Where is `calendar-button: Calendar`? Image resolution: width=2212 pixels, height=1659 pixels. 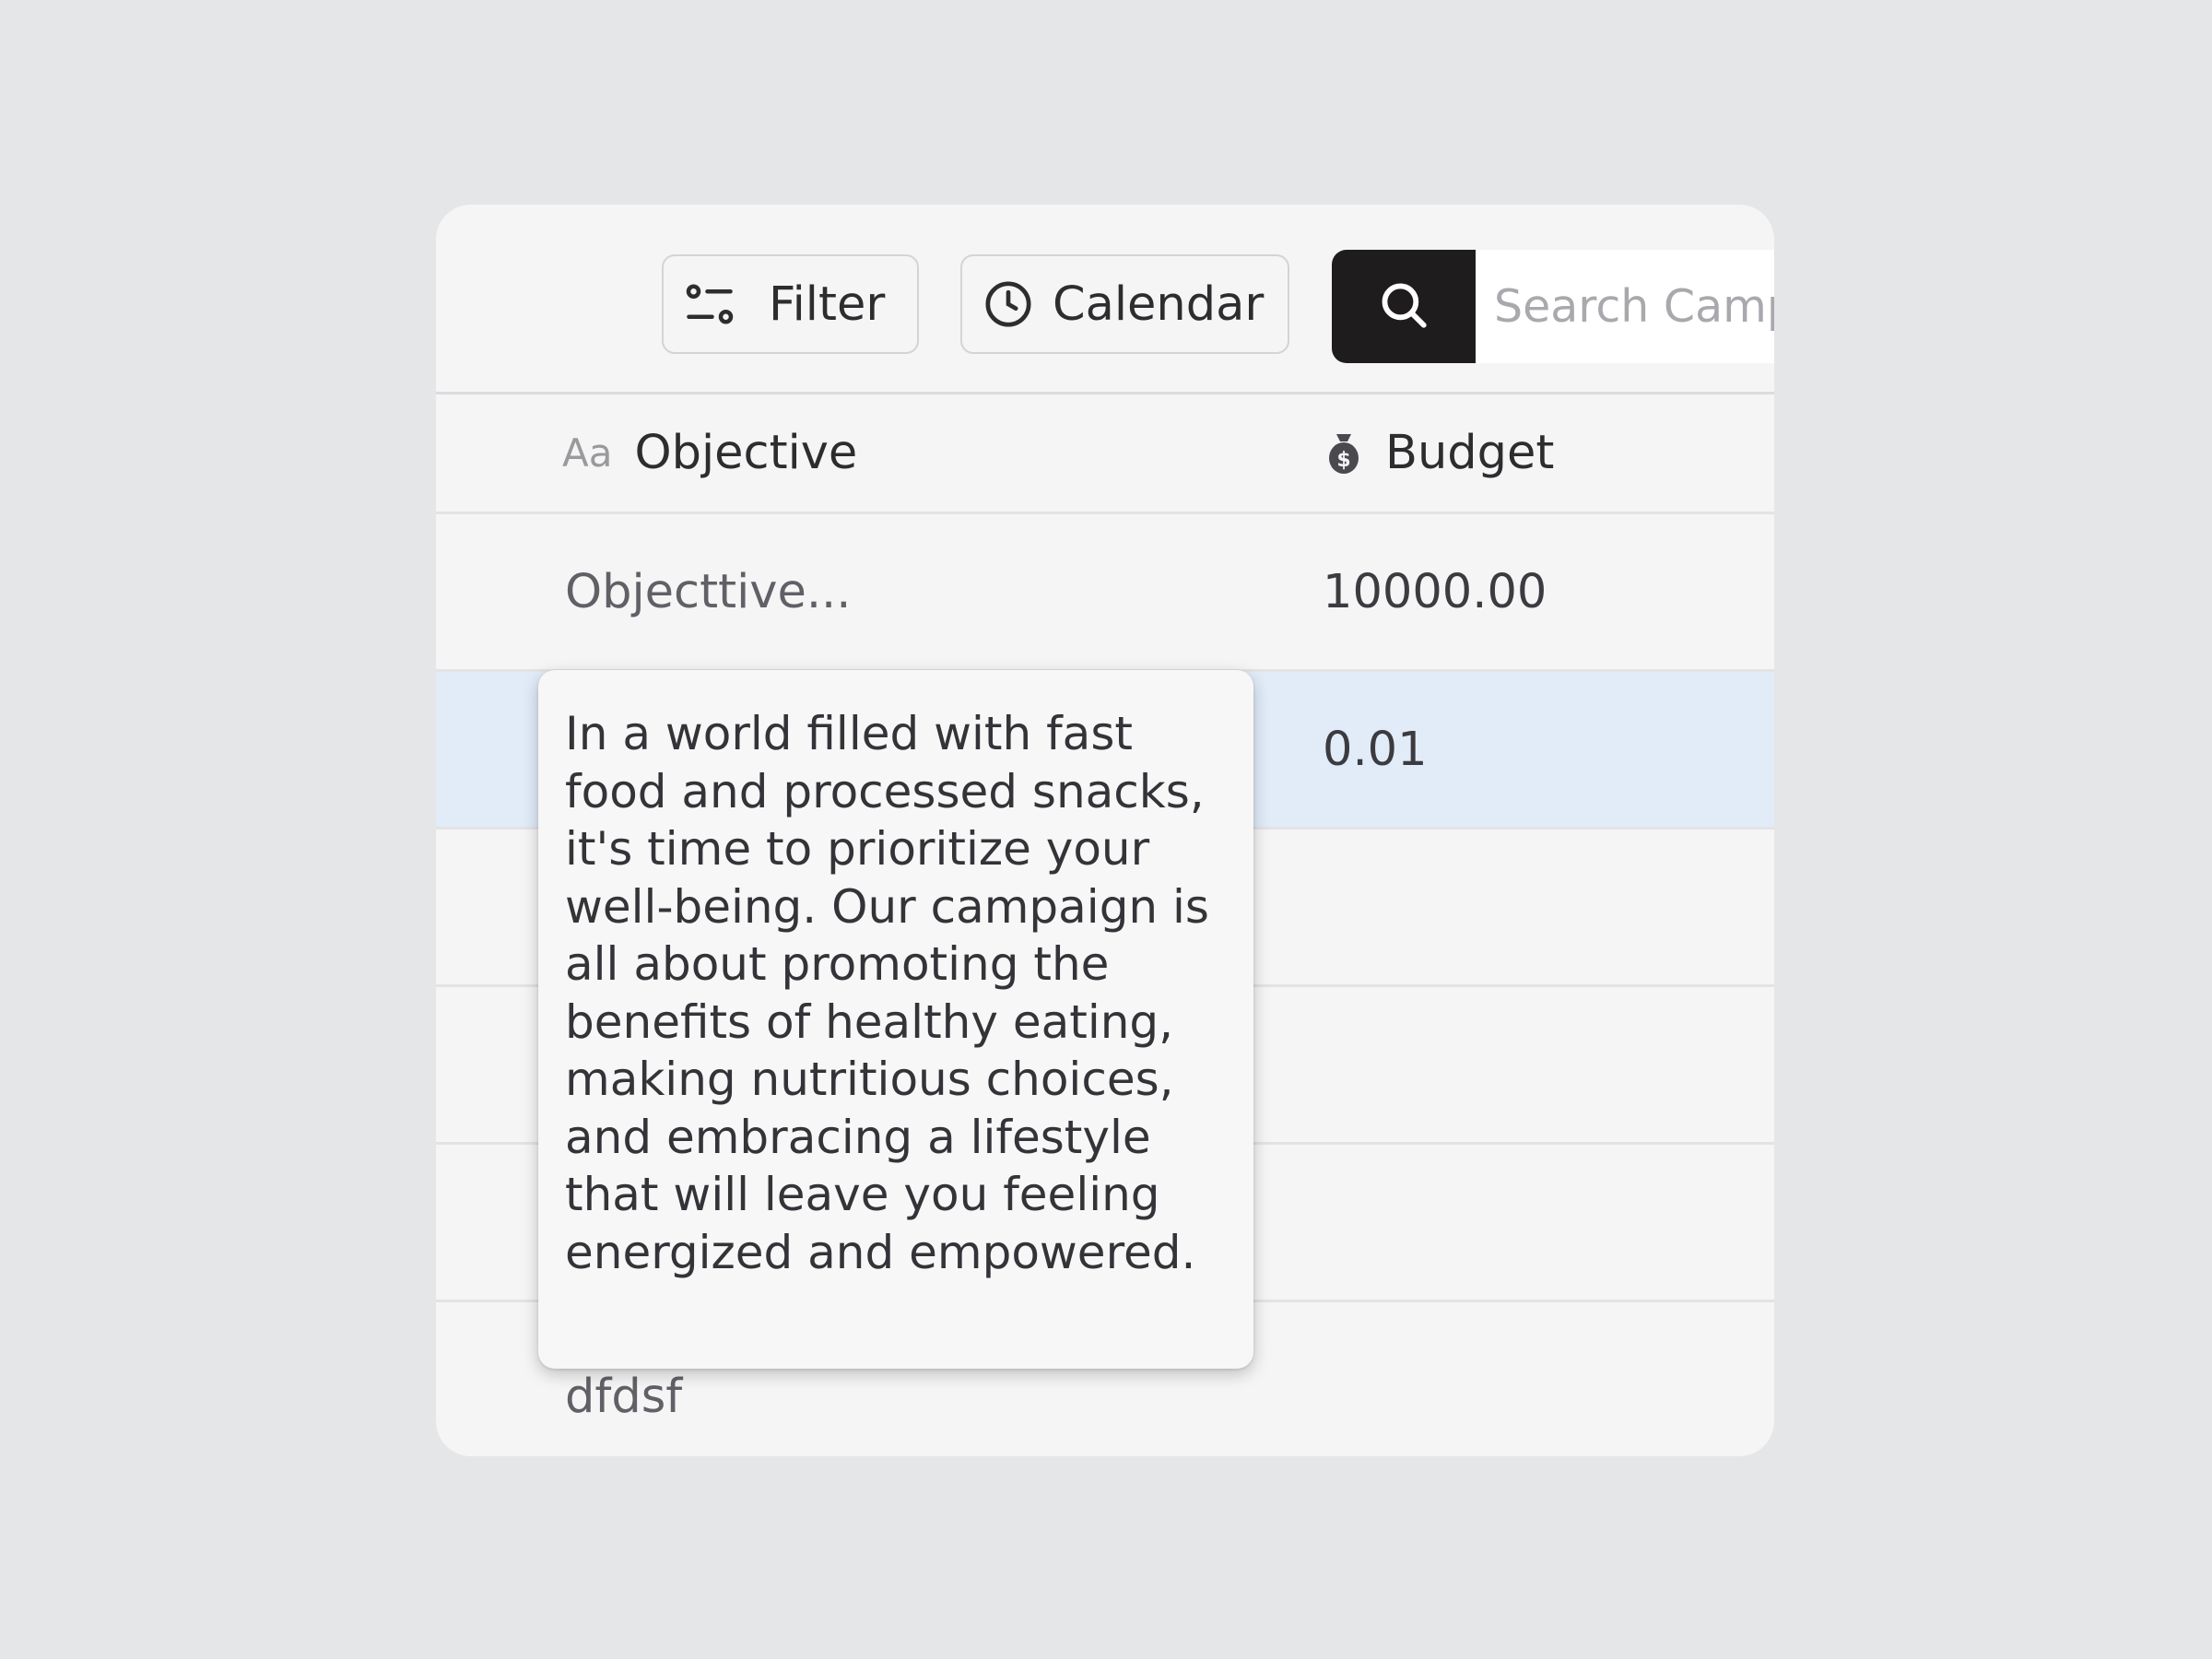
calendar-button: Calendar is located at coordinates (1124, 304).